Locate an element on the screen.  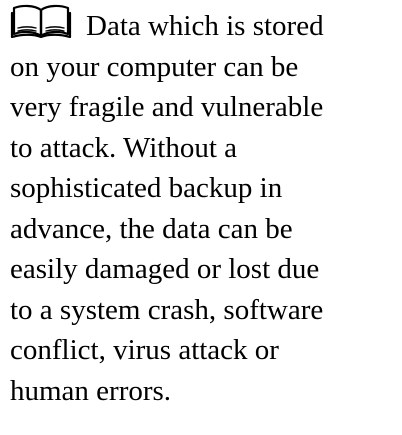
note-line-2: on your computer can be is located at coordinates (154, 66).